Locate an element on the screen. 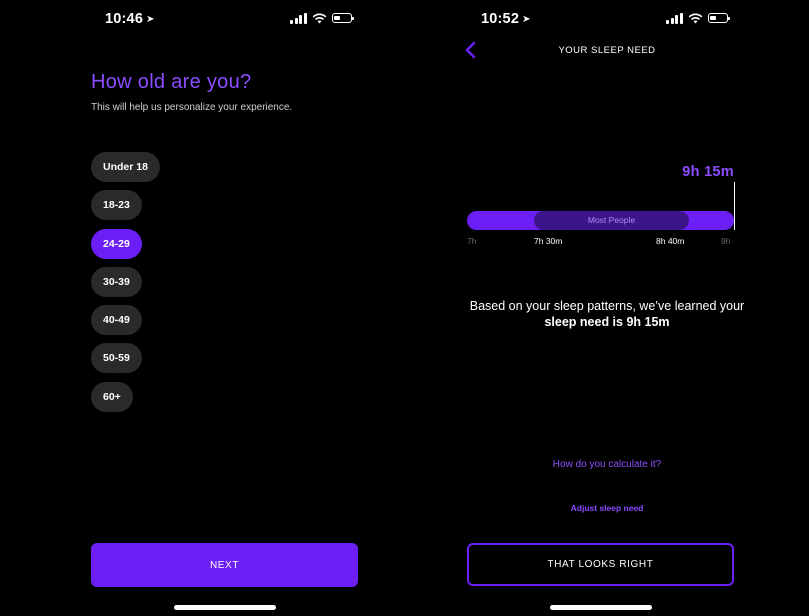 This screenshot has width=809, height=616. status-bar: 10:46 ➤ is located at coordinates (202, 19).